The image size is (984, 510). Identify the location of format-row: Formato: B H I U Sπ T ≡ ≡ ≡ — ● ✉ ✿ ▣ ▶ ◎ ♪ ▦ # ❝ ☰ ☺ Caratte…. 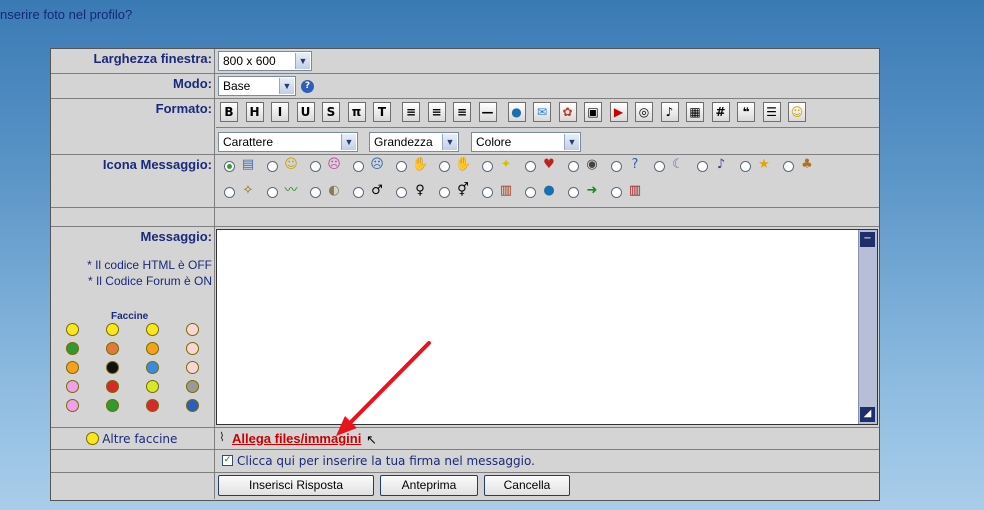
(465, 127).